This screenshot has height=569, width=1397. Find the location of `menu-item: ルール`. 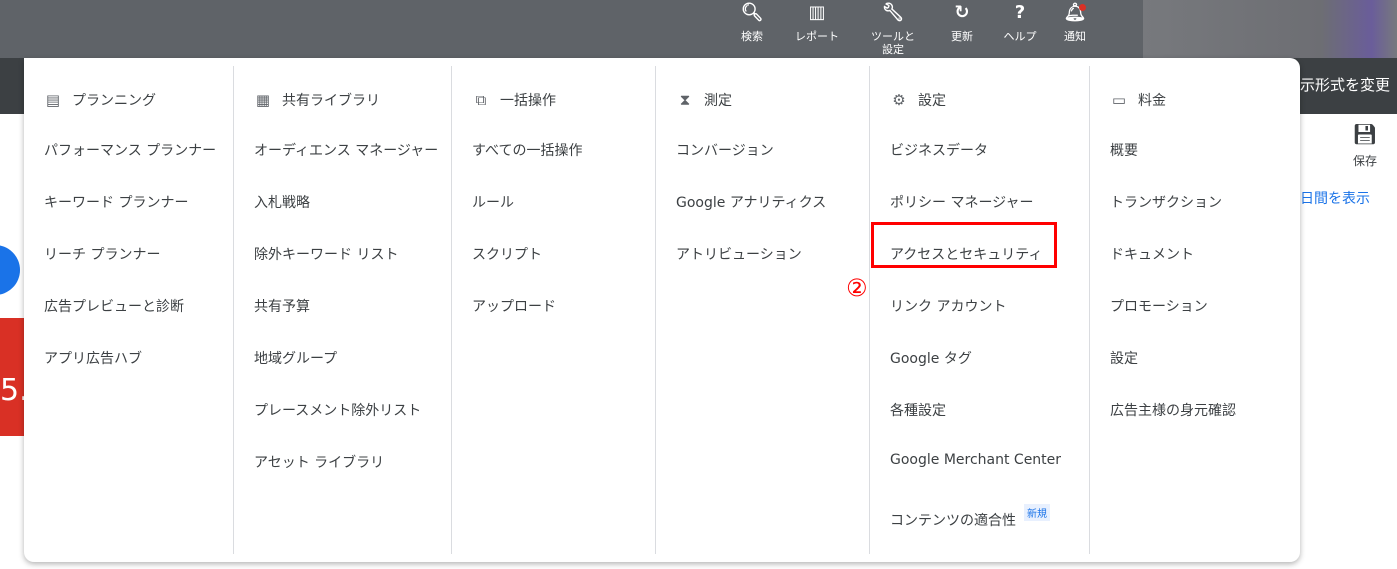

menu-item: ルール is located at coordinates (493, 202).